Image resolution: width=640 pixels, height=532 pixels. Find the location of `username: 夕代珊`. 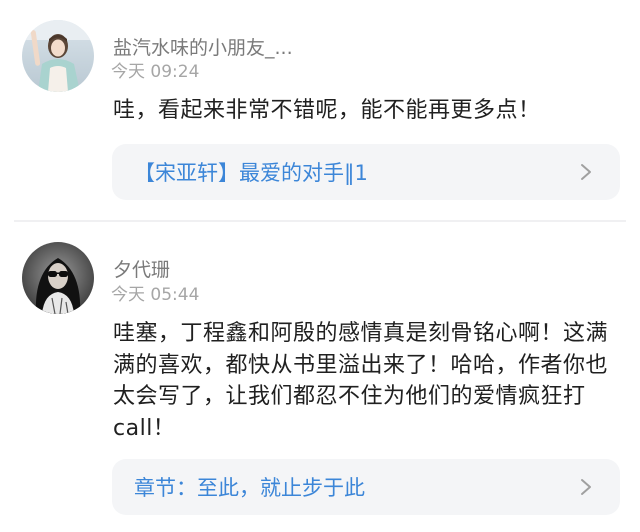

username: 夕代珊 is located at coordinates (141, 270).